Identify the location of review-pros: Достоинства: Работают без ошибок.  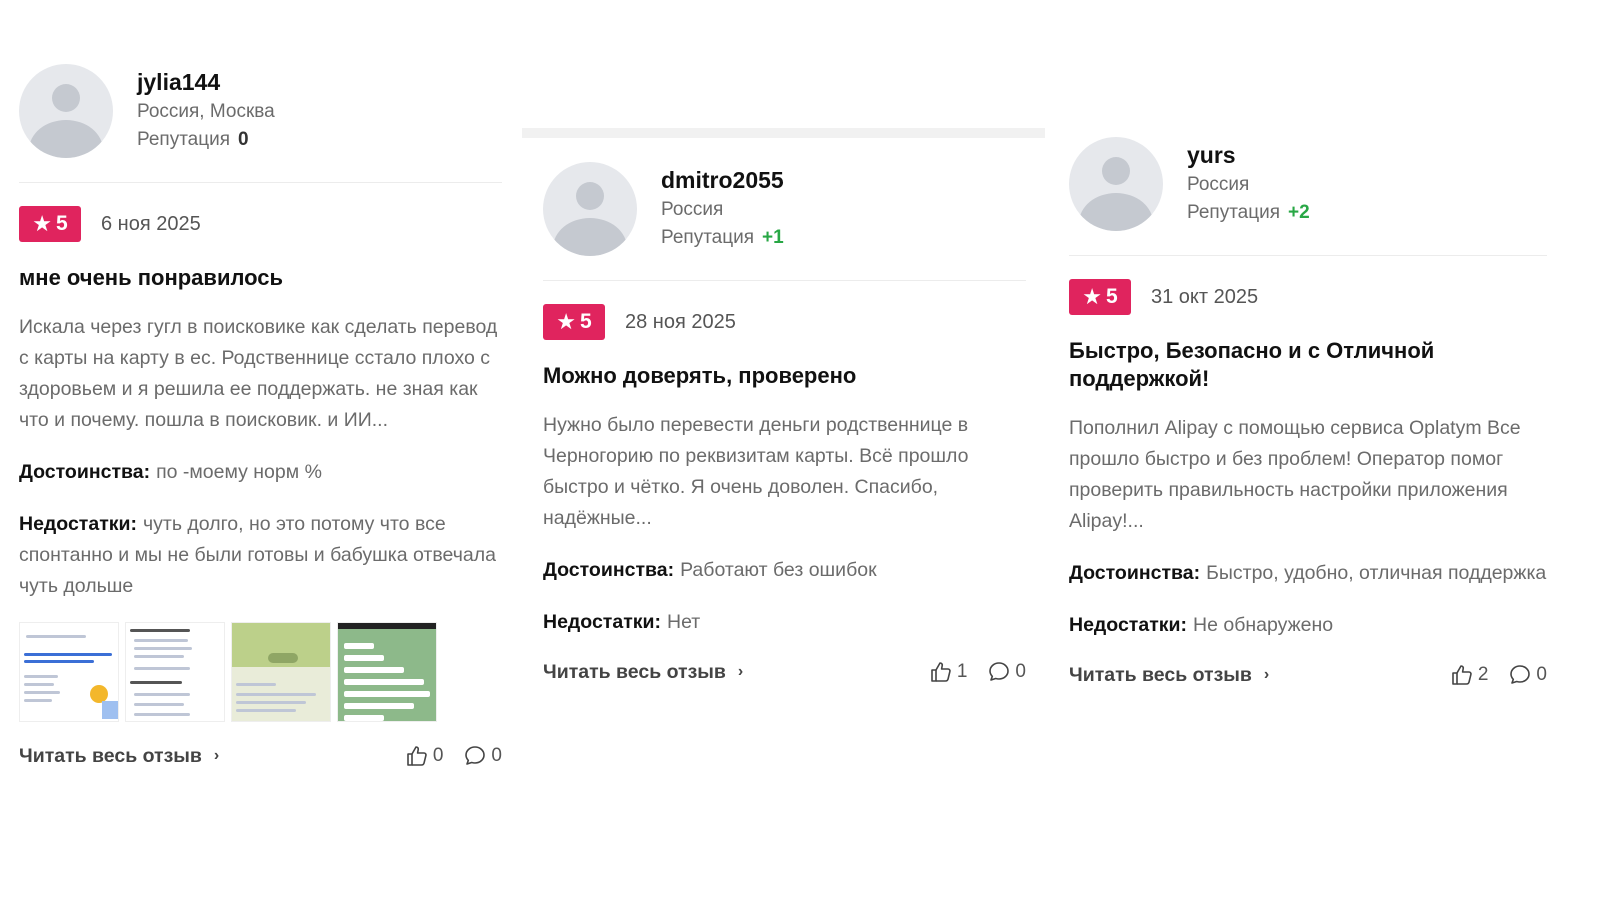
(784, 570).